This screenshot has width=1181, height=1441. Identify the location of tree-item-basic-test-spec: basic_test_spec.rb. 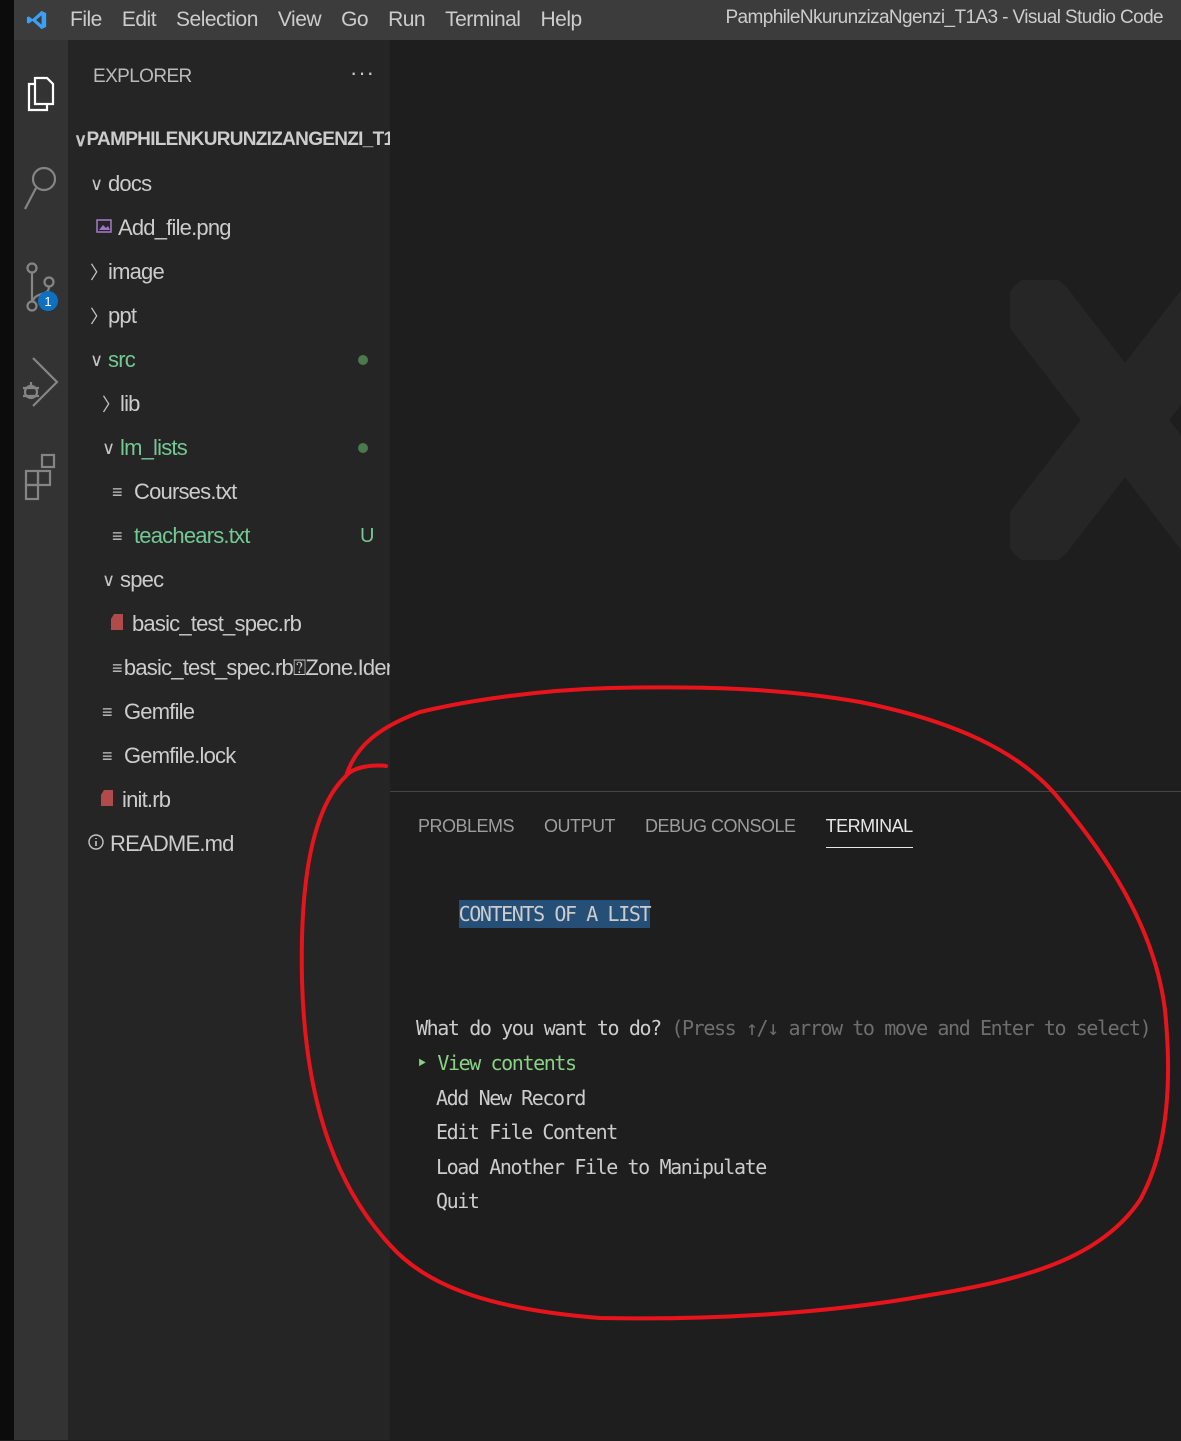
(250, 624).